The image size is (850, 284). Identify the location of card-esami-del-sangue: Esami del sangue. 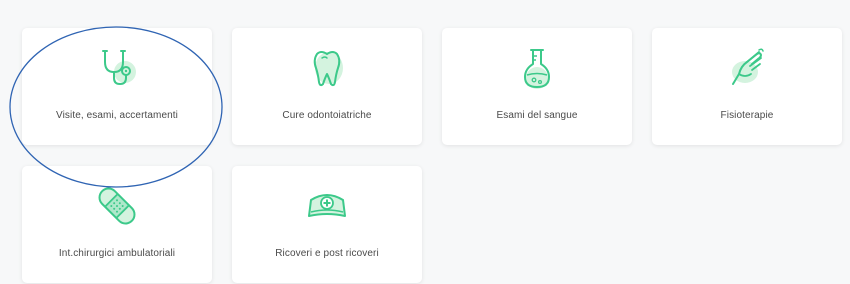
(537, 86).